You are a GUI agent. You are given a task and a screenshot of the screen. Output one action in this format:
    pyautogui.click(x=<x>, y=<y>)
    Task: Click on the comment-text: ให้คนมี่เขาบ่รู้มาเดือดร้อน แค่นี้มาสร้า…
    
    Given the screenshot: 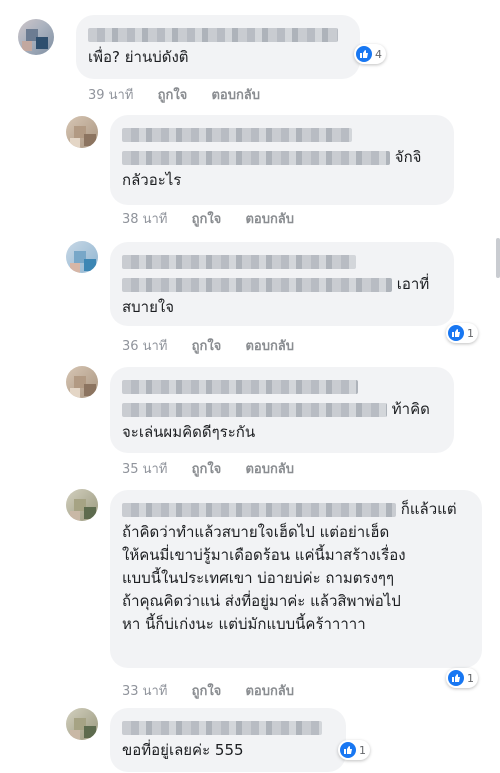 What is the action you would take?
    pyautogui.click(x=264, y=555)
    